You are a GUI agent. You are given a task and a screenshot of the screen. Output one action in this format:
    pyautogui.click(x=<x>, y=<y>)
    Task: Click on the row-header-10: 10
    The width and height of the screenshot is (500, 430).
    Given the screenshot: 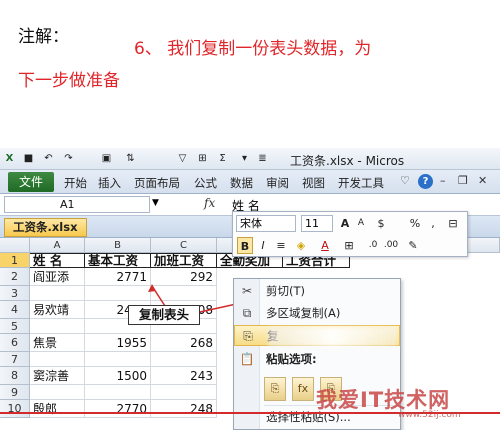 What is the action you would take?
    pyautogui.click(x=15, y=409)
    